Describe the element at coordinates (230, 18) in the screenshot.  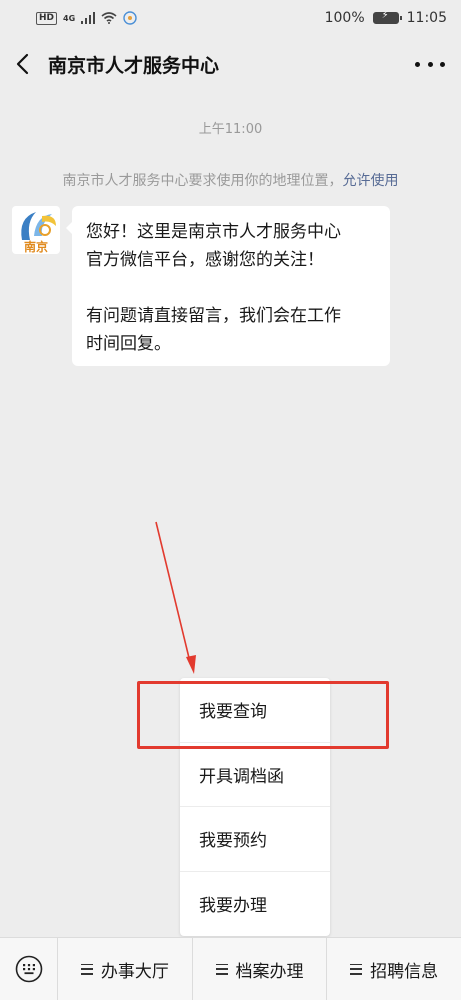
I see `status-bar: HD 4G 100% ⚡ 11:05` at that location.